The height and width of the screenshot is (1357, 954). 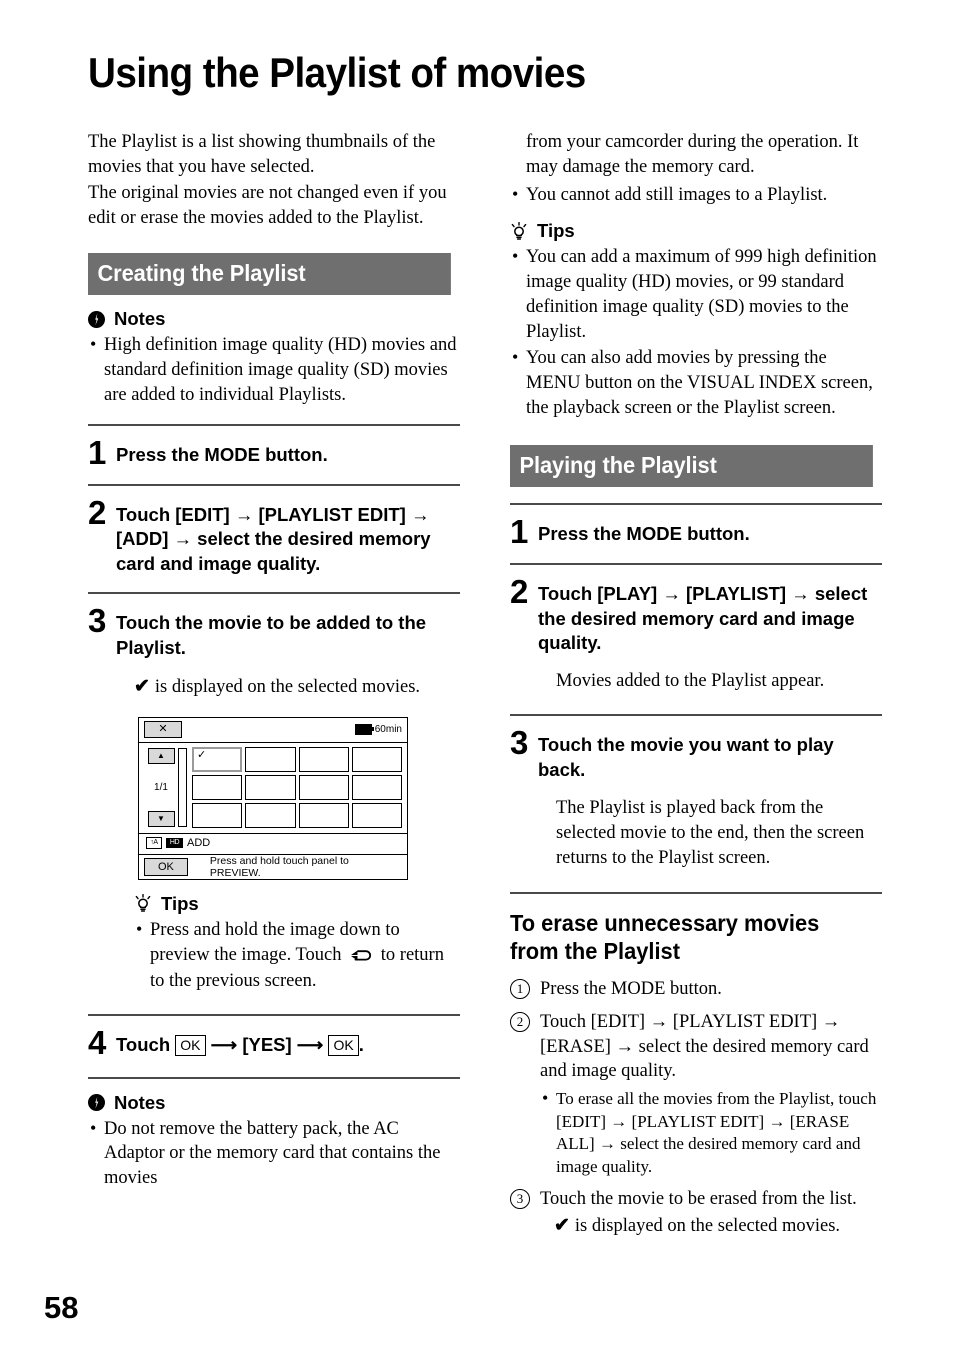 What do you see at coordinates (274, 319) in the screenshot?
I see `notes-heading: Notes` at bounding box center [274, 319].